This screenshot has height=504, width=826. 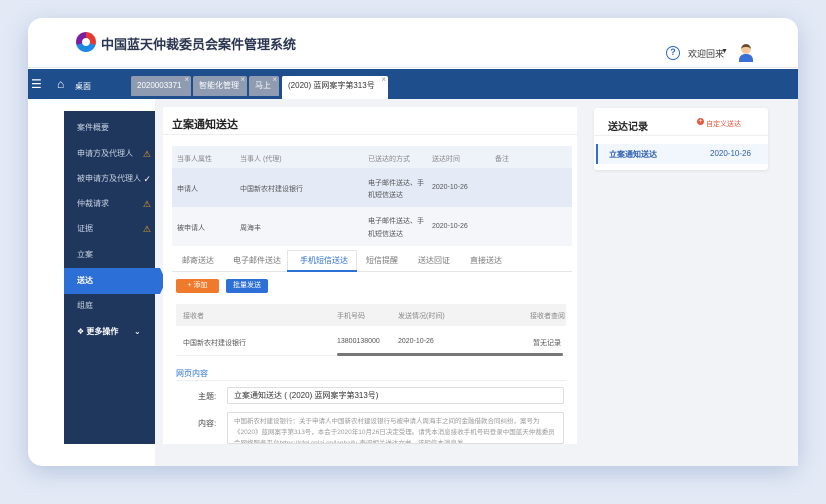 What do you see at coordinates (191, 228) in the screenshot?
I see `party-attr: 被申请人` at bounding box center [191, 228].